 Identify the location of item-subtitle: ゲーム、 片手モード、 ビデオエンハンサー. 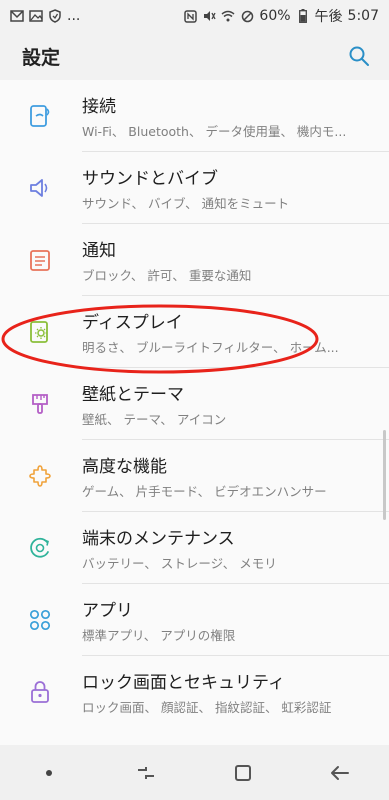
(204, 491).